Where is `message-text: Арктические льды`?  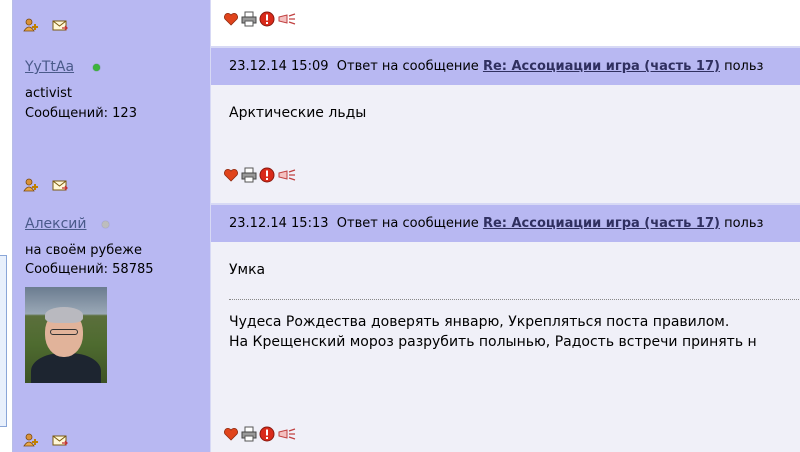
message-text: Арктические льды is located at coordinates (298, 113).